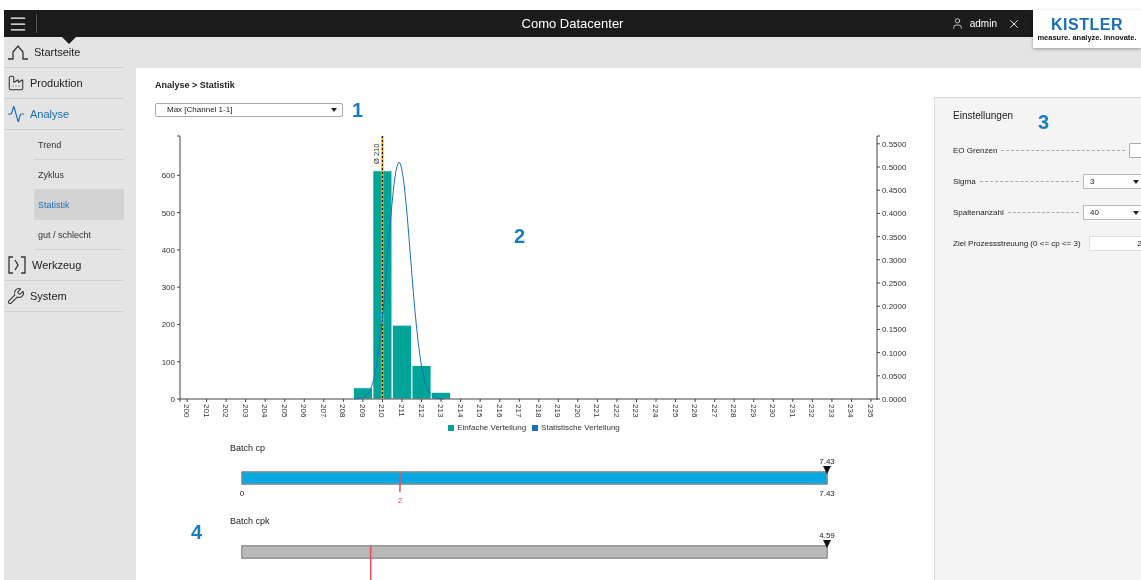 The height and width of the screenshot is (580, 1141). What do you see at coordinates (894, 167) in the screenshot?
I see `axis-tick-label: 0.5000` at bounding box center [894, 167].